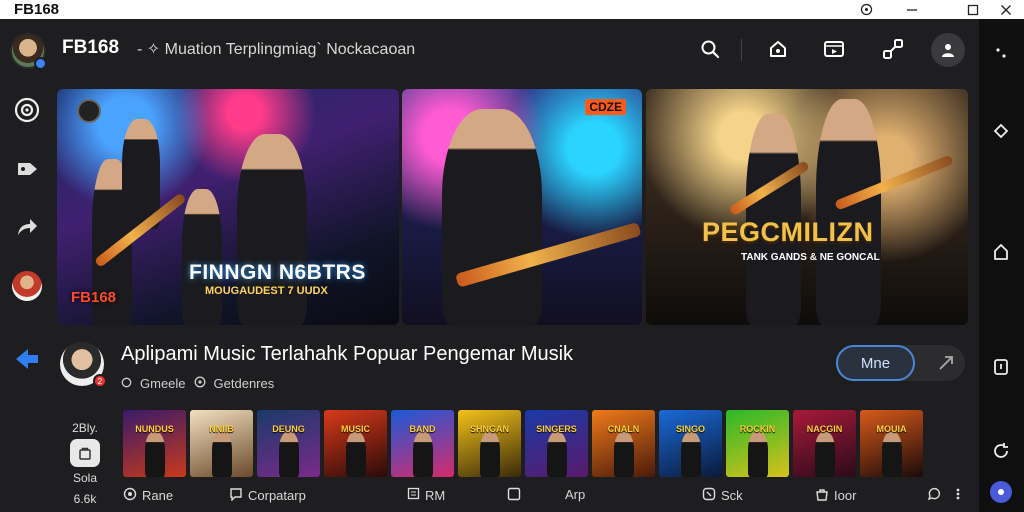 The width and height of the screenshot is (1024, 512). What do you see at coordinates (236, 495) in the screenshot?
I see `chat-icon` at bounding box center [236, 495].